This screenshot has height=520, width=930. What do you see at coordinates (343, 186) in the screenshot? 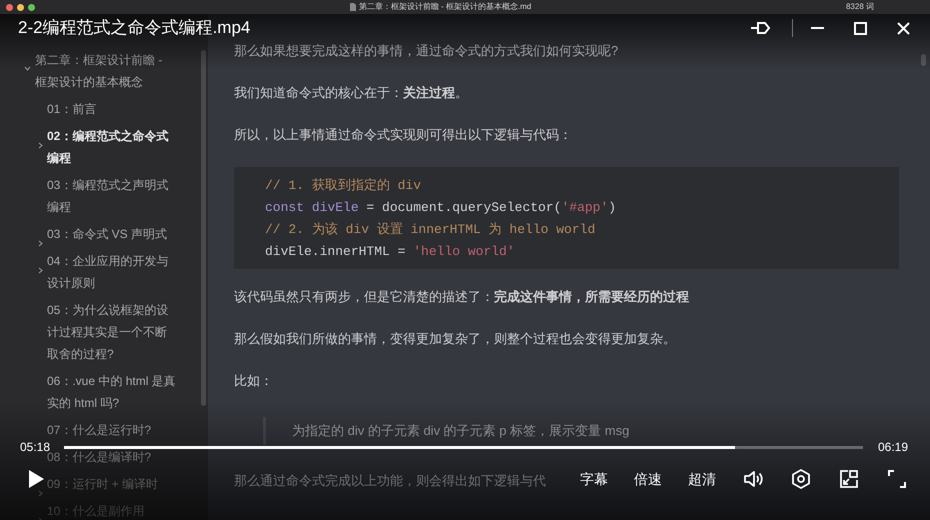
I see `code-line: // 1. 获取到指定的 div` at bounding box center [343, 186].